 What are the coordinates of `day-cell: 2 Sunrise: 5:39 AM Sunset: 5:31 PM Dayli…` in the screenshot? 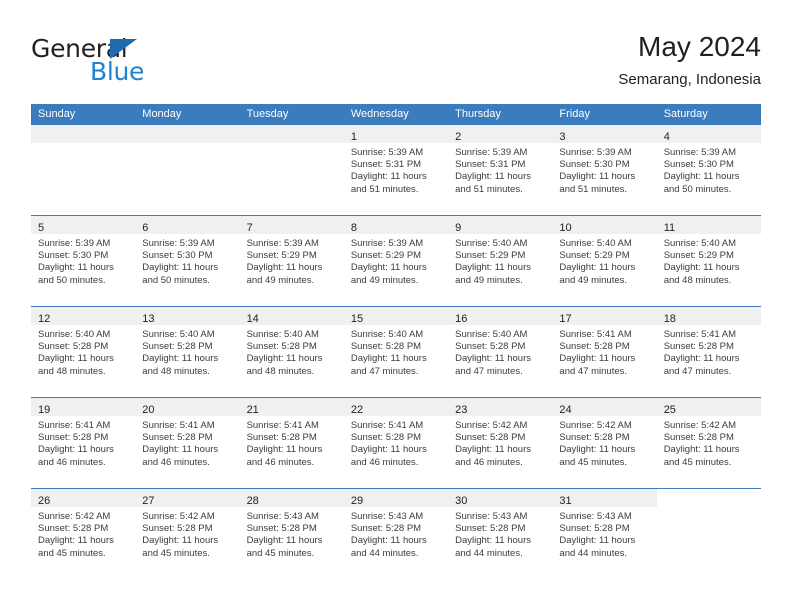 It's located at (500, 170).